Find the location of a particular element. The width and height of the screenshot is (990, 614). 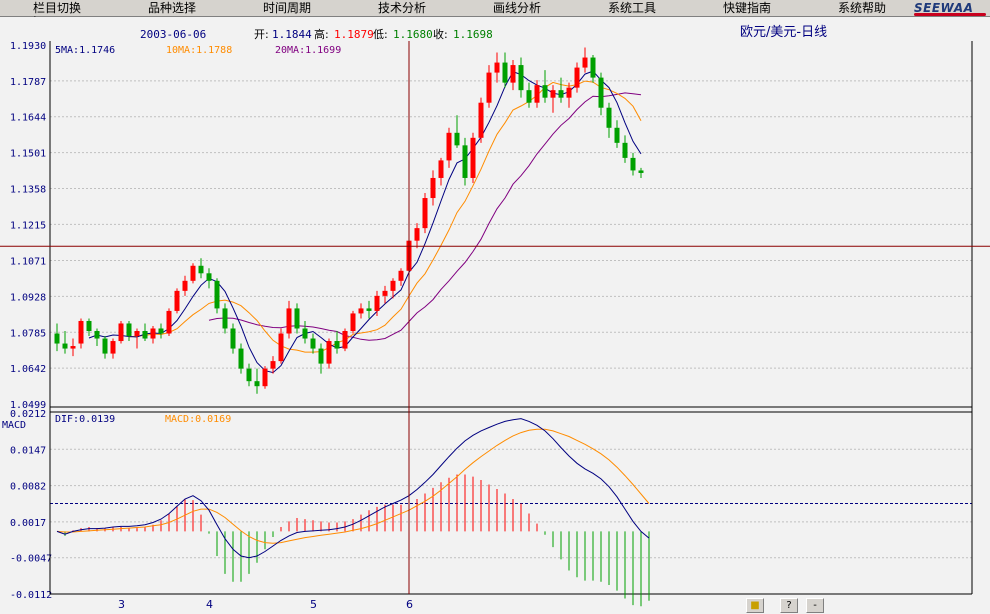

macd-tick-label: 0.0212 is located at coordinates (28, 414).